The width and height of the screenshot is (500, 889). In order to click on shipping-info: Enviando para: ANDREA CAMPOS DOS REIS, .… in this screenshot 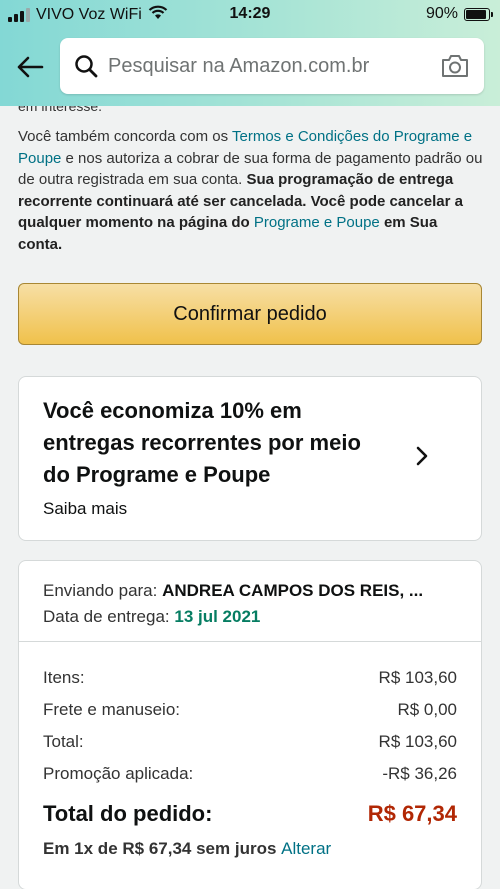, I will do `click(250, 601)`.